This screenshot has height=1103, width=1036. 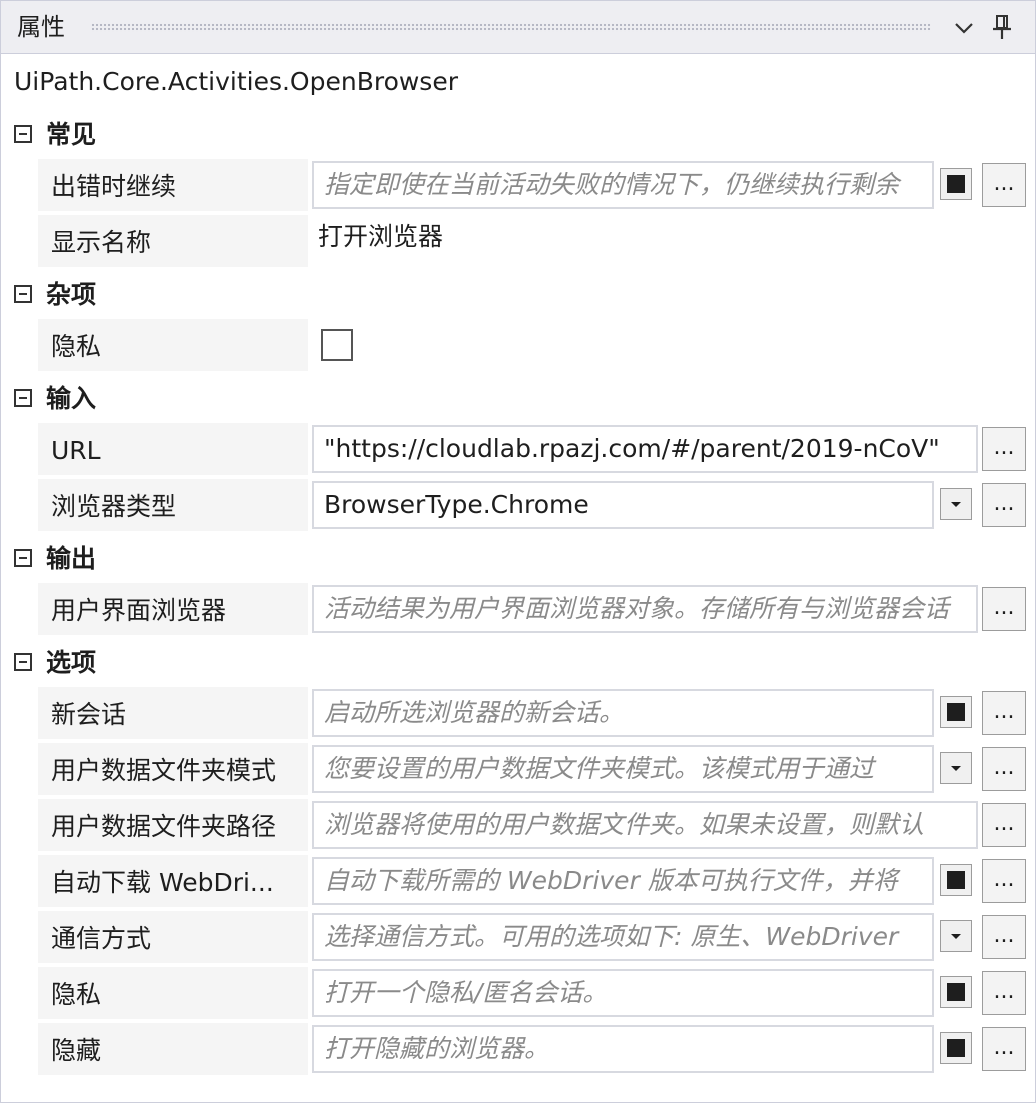 What do you see at coordinates (518, 559) in the screenshot?
I see `category-output: 输出` at bounding box center [518, 559].